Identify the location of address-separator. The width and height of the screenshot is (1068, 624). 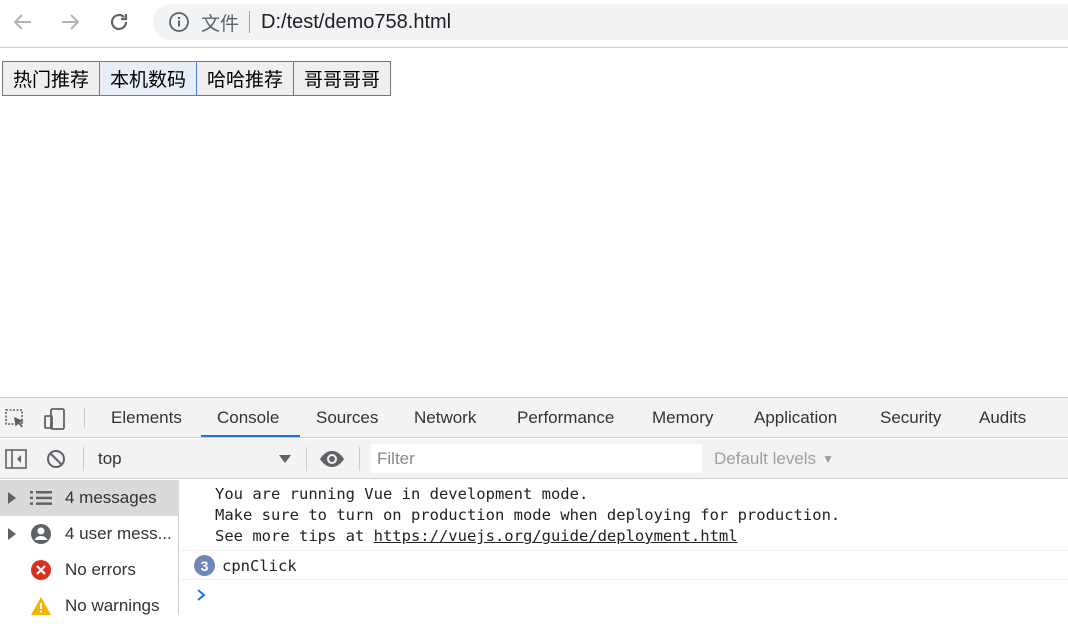
(250, 22).